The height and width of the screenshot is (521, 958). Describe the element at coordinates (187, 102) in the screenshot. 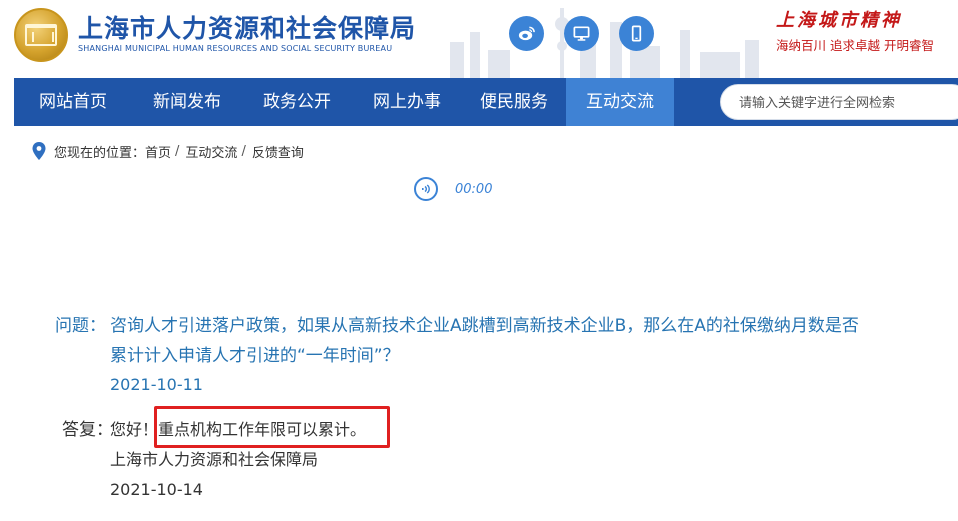

I see `nav-item-news: 新闻发布` at that location.